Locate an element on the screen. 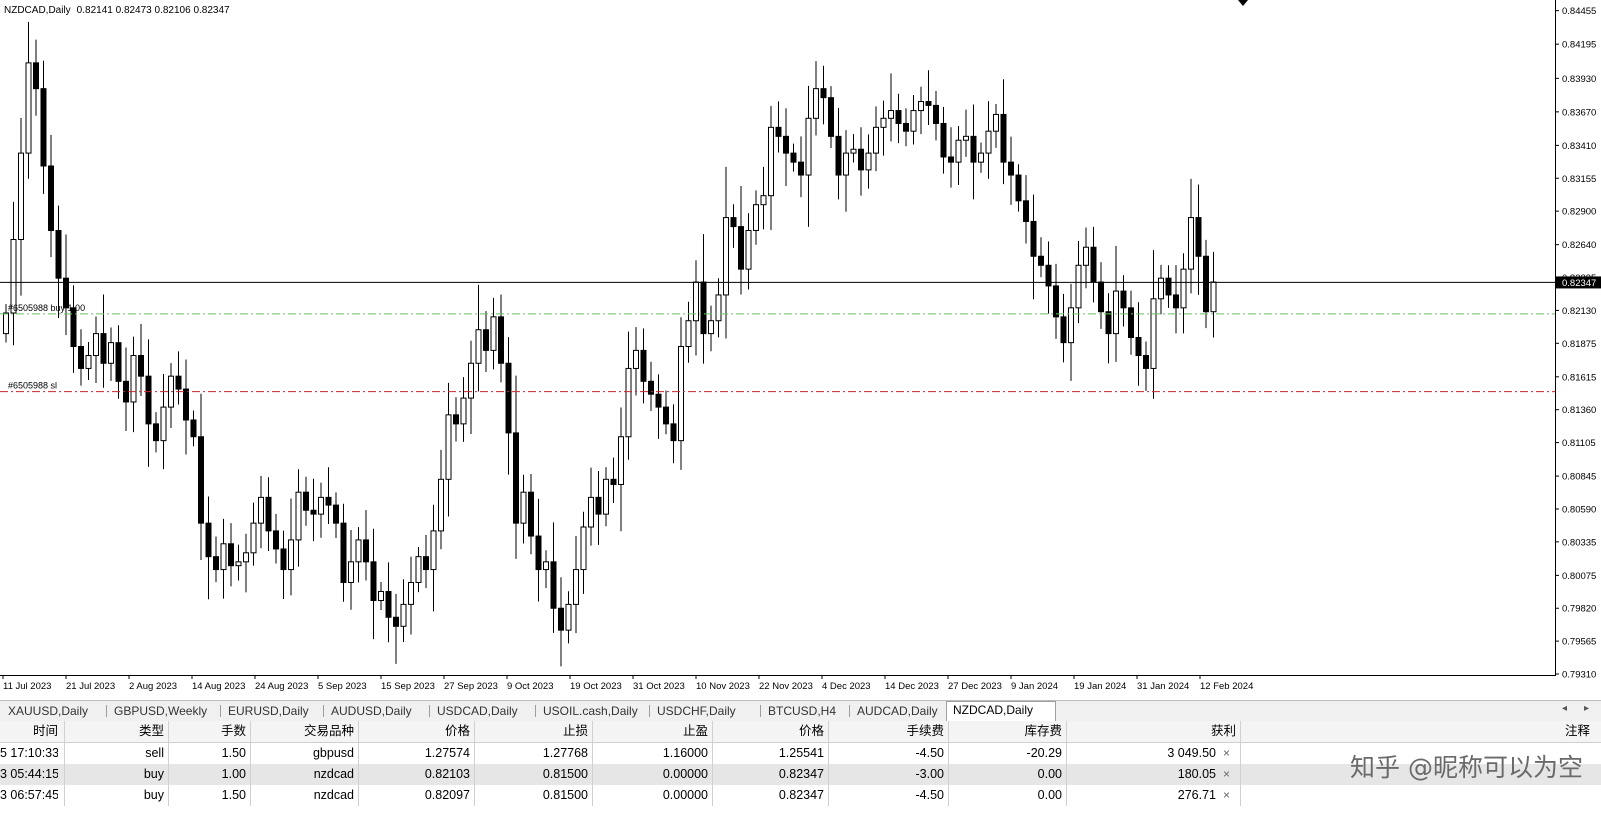  price-tick-label: 0.80335 is located at coordinates (1579, 542).